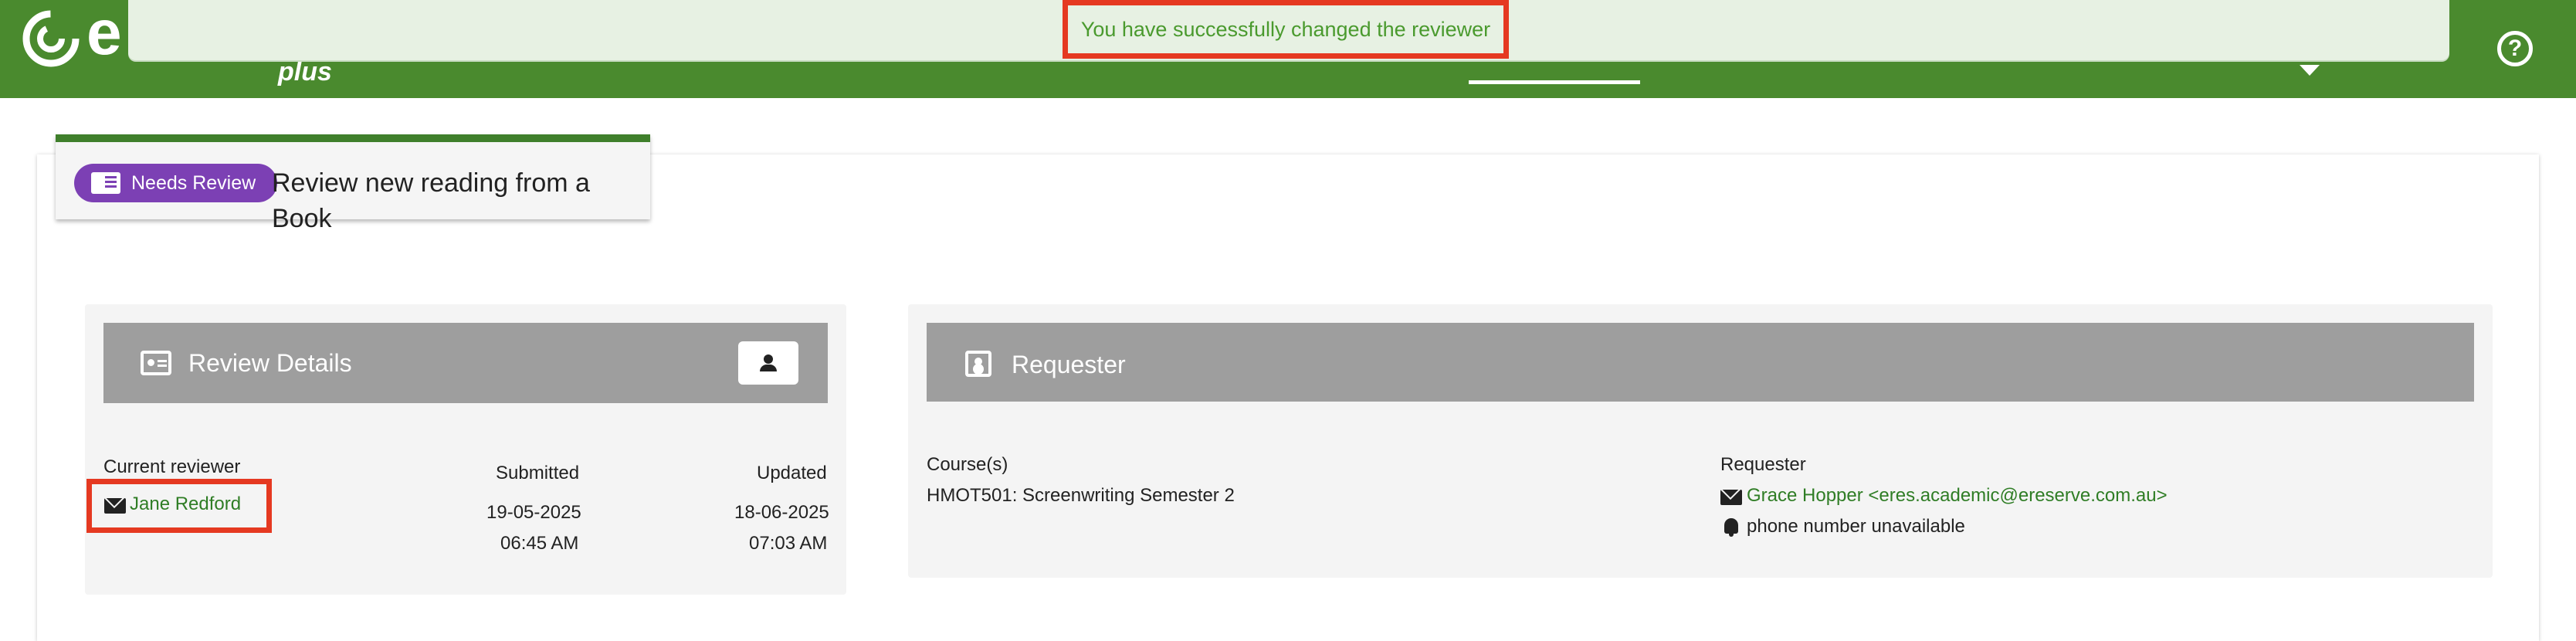 This screenshot has height=641, width=2576. Describe the element at coordinates (1856, 526) in the screenshot. I see `requester-phone: phone number unavailable` at that location.